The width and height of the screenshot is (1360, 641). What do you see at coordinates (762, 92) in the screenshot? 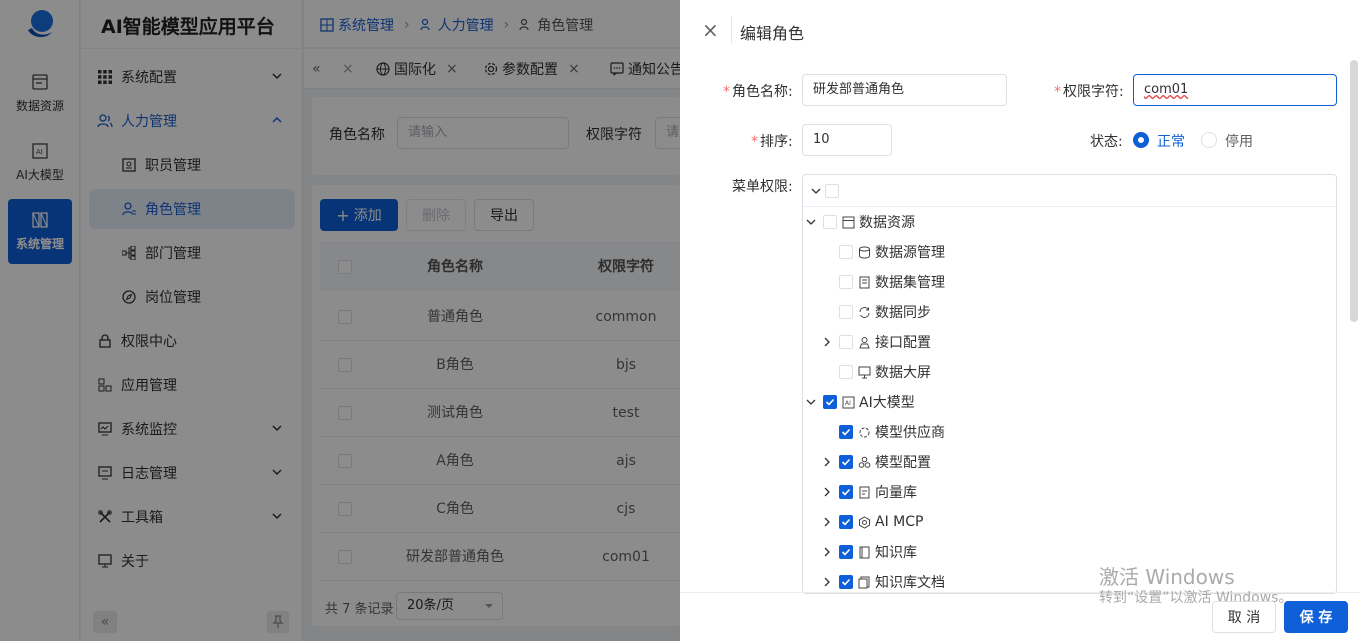
I see `role-name-label-text: 角色名称:` at bounding box center [762, 92].